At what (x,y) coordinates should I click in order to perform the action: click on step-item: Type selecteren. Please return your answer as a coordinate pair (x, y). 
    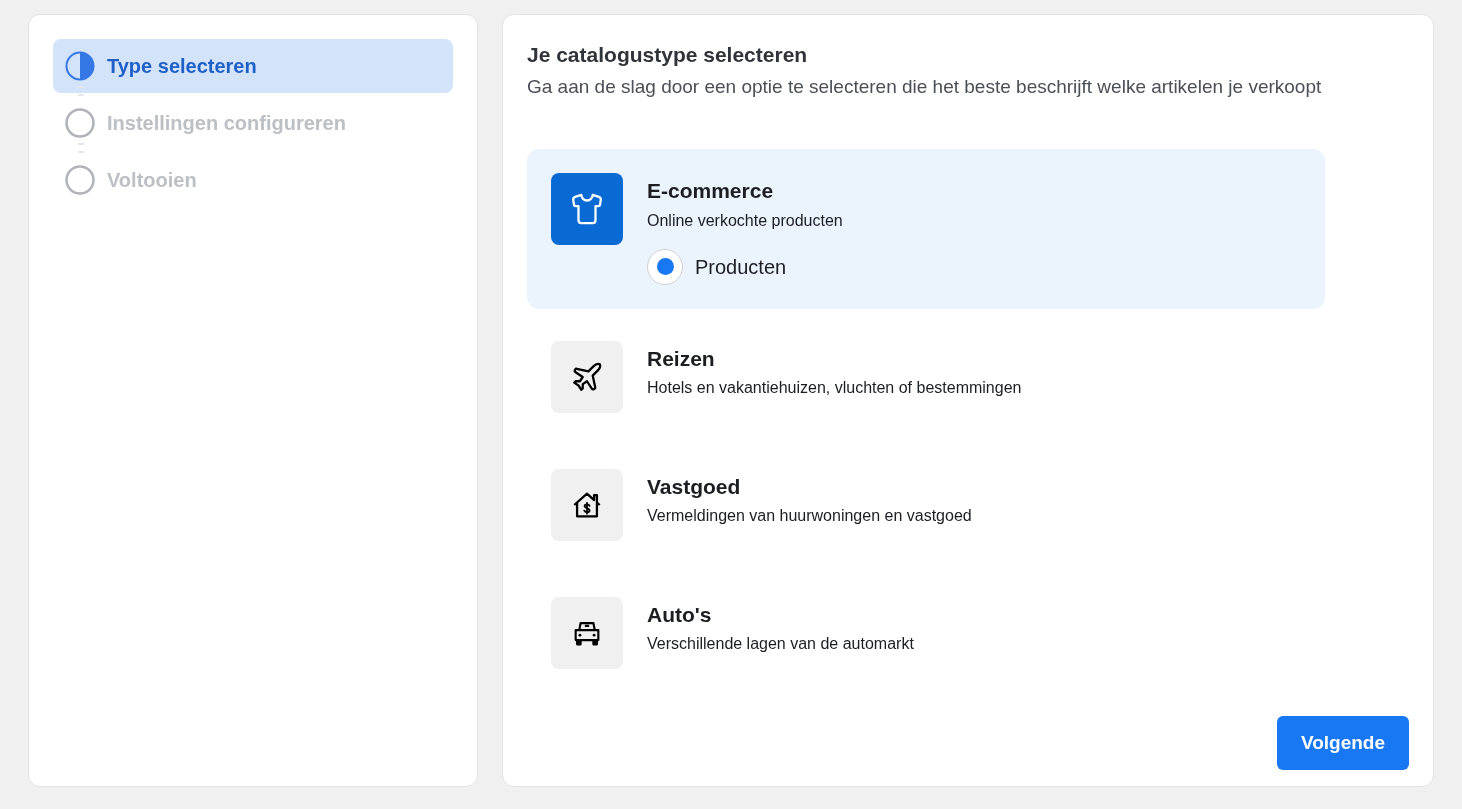
    Looking at the image, I should click on (253, 66).